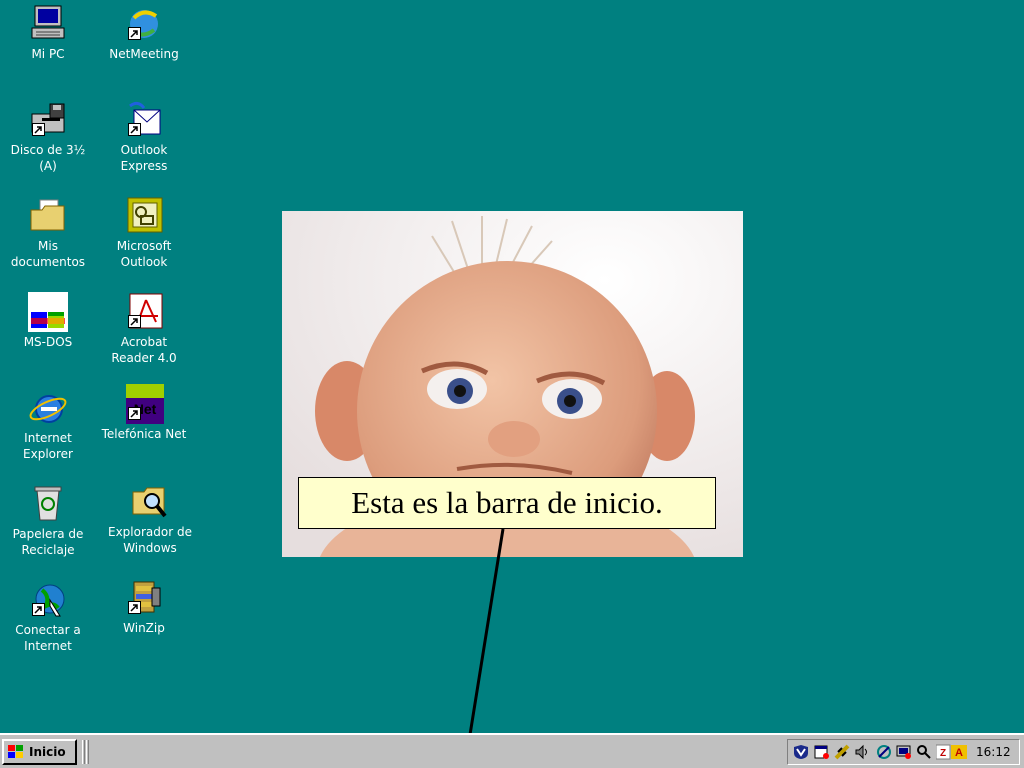 This screenshot has height=768, width=1024. Describe the element at coordinates (993, 752) in the screenshot. I see `clock: 16:12` at that location.